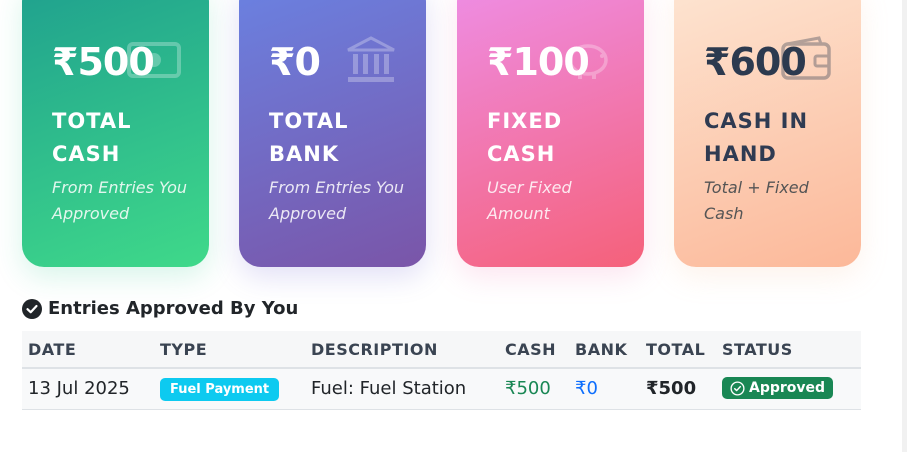 Image resolution: width=907 pixels, height=452 pixels. What do you see at coordinates (756, 200) in the screenshot?
I see `cash-in-hand-subtitle: Total + Fixed Cash` at bounding box center [756, 200].